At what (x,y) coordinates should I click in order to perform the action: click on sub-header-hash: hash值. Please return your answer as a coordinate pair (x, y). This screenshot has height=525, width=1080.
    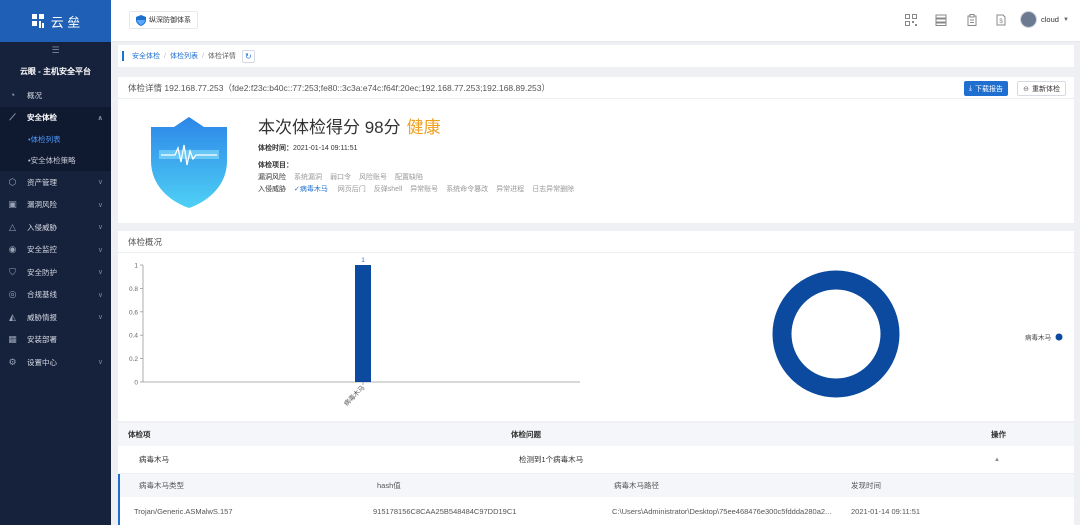
    Looking at the image, I should click on (389, 485).